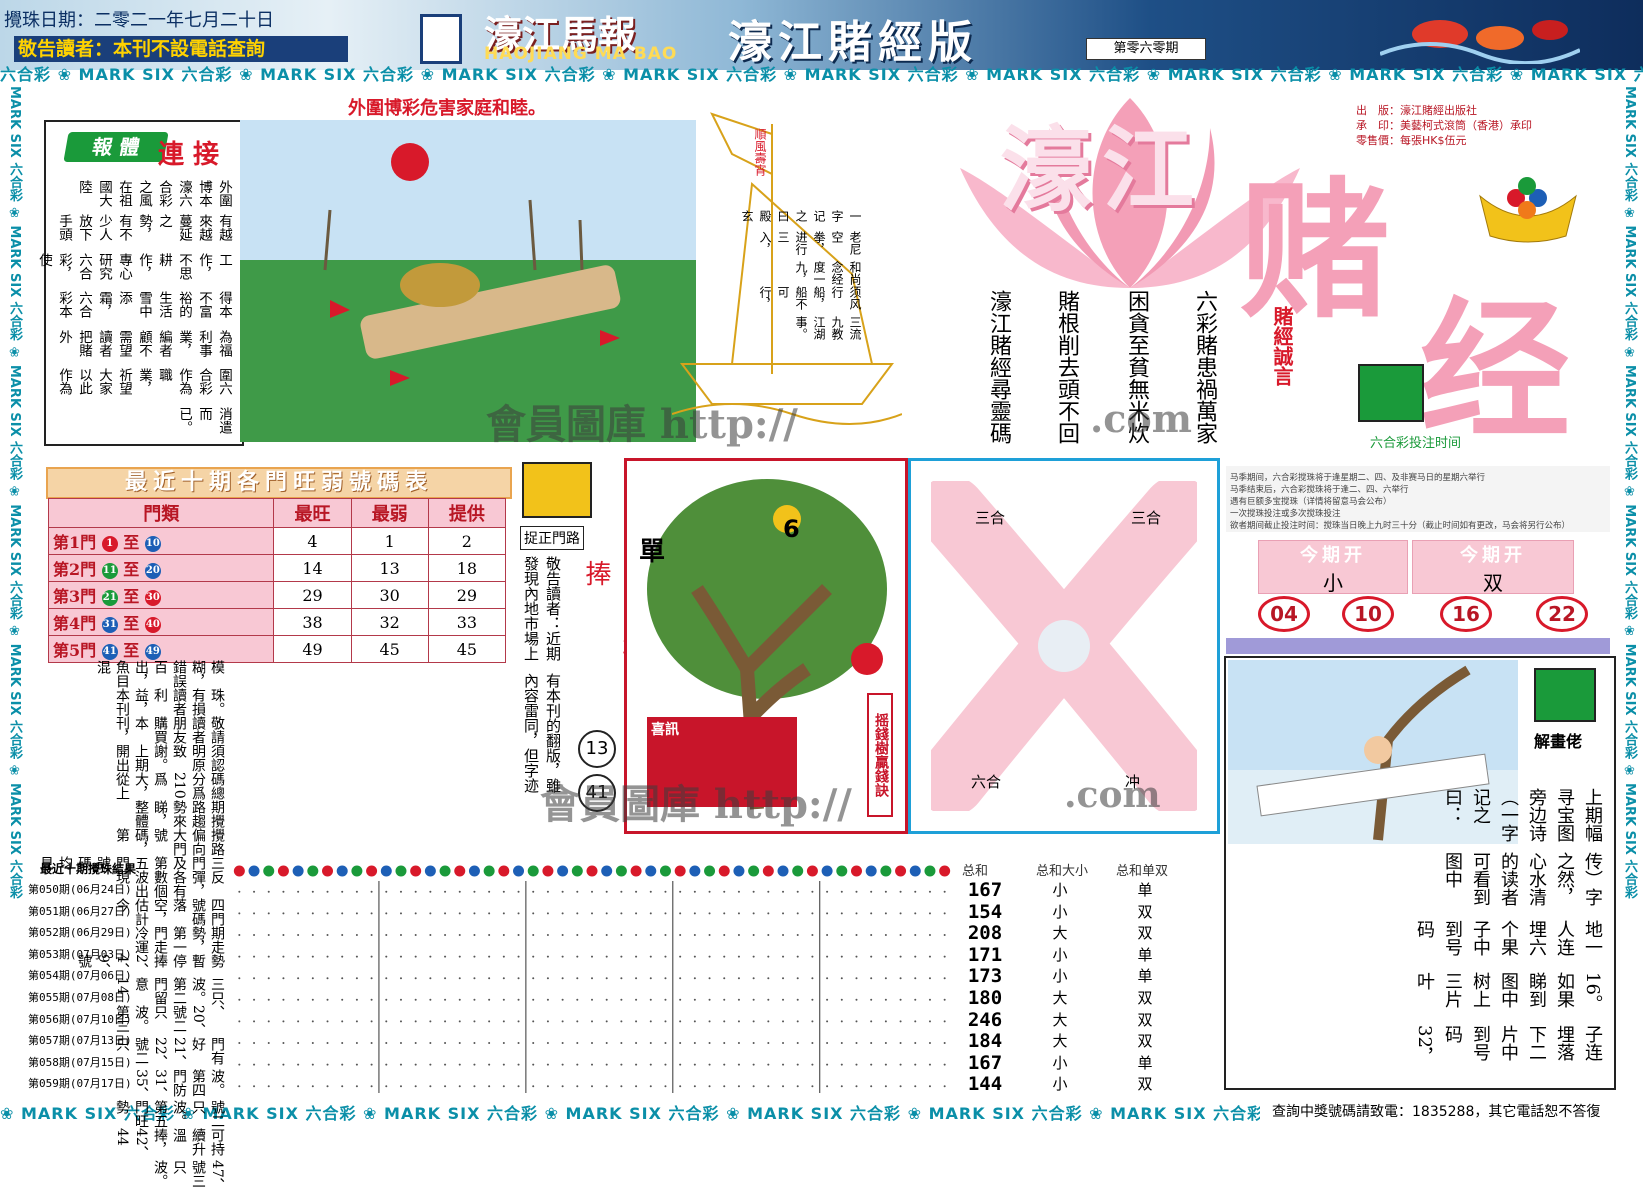  I want to click on title-char-gamble: 赌, so click(1315, 251).